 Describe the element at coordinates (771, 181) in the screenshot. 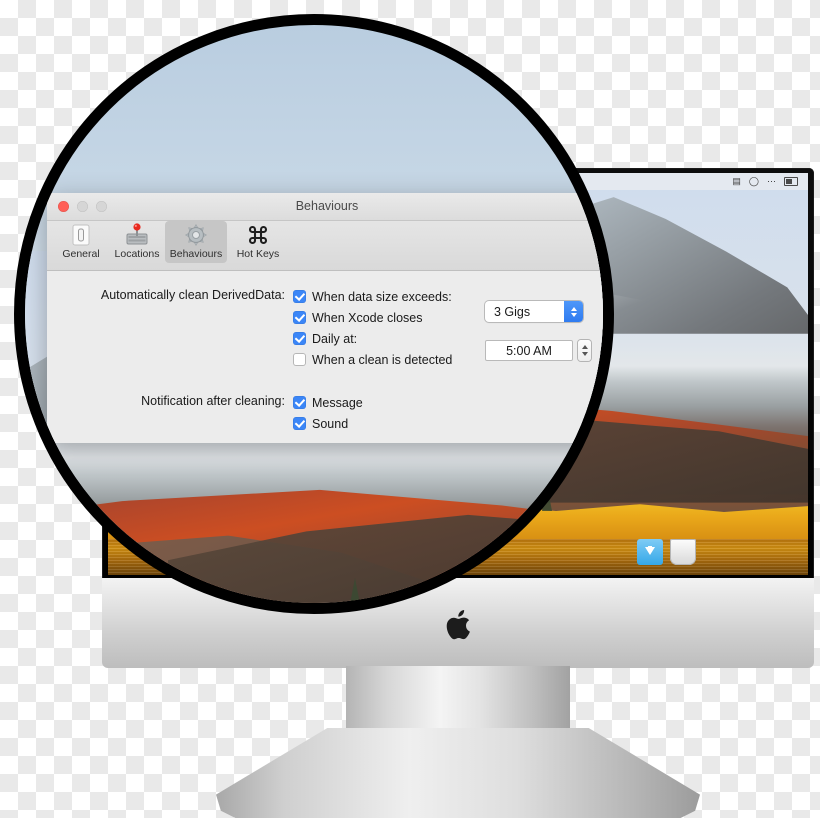

I see `ellipsis-icon: ⋯` at that location.